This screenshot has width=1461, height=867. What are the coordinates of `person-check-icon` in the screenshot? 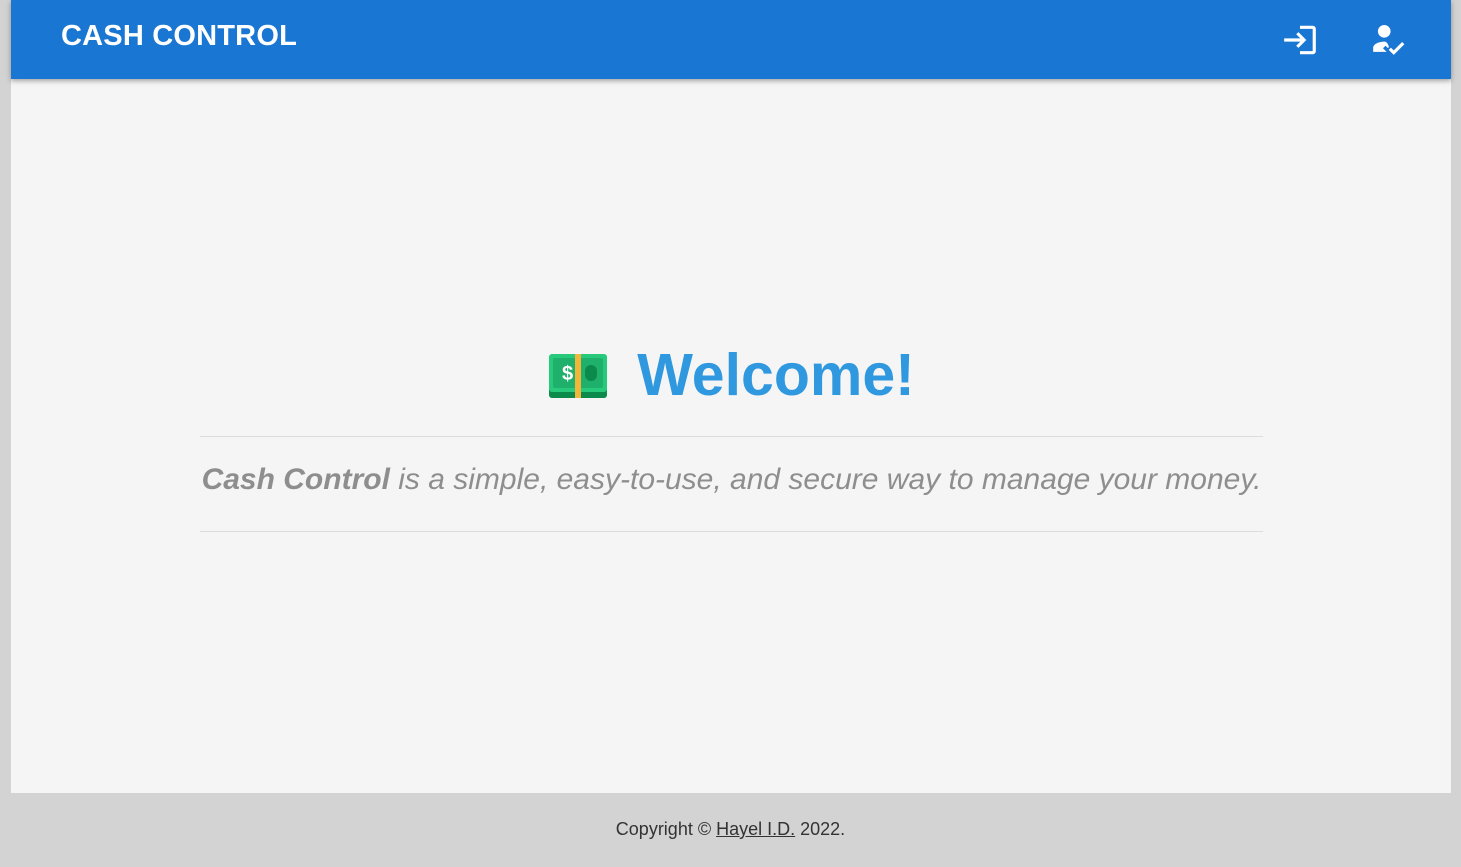 It's located at (1389, 39).